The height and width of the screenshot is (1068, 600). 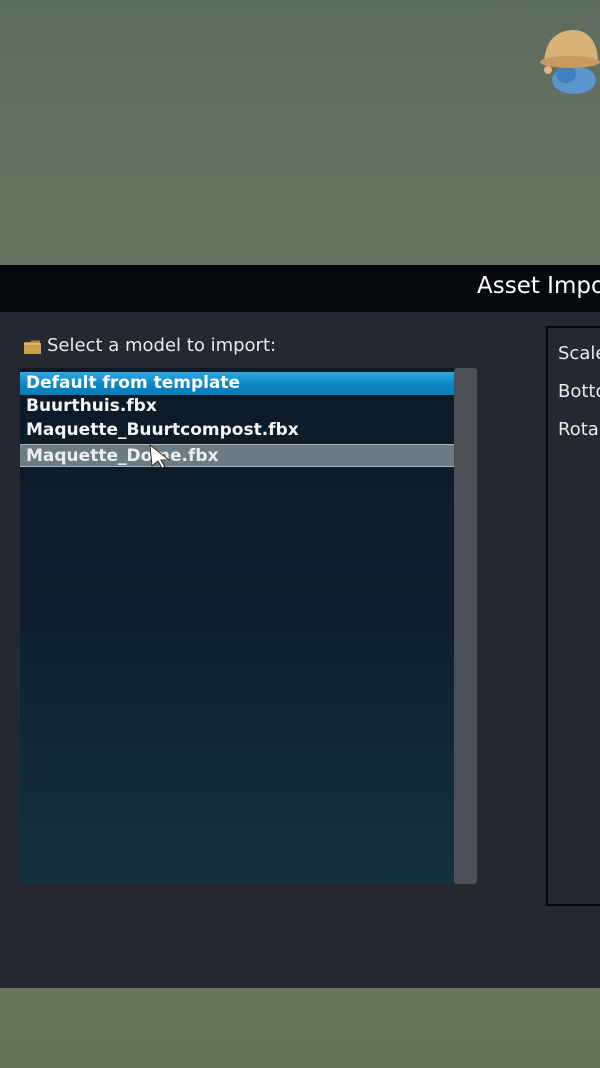 I want to click on citizen-character-icon, so click(x=570, y=62).